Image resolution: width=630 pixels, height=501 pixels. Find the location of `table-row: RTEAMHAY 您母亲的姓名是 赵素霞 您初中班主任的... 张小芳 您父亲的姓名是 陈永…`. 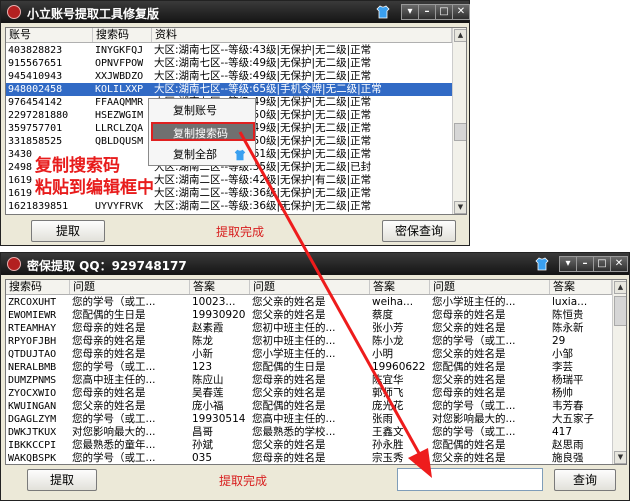

table-row: RTEAMHAY 您母亲的姓名是 赵素霞 您初中班主任的... 张小芳 您父亲的姓名是 陈永… is located at coordinates (309, 328).